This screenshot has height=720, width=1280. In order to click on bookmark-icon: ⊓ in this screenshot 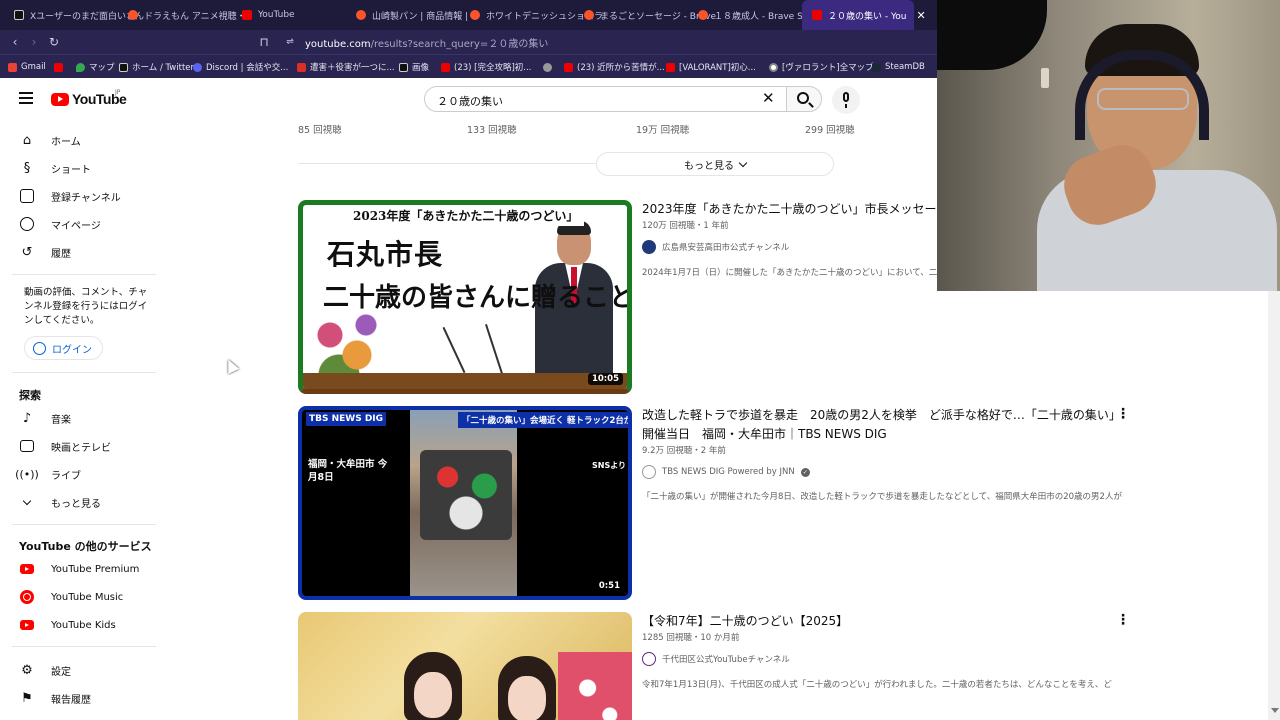, I will do `click(264, 42)`.